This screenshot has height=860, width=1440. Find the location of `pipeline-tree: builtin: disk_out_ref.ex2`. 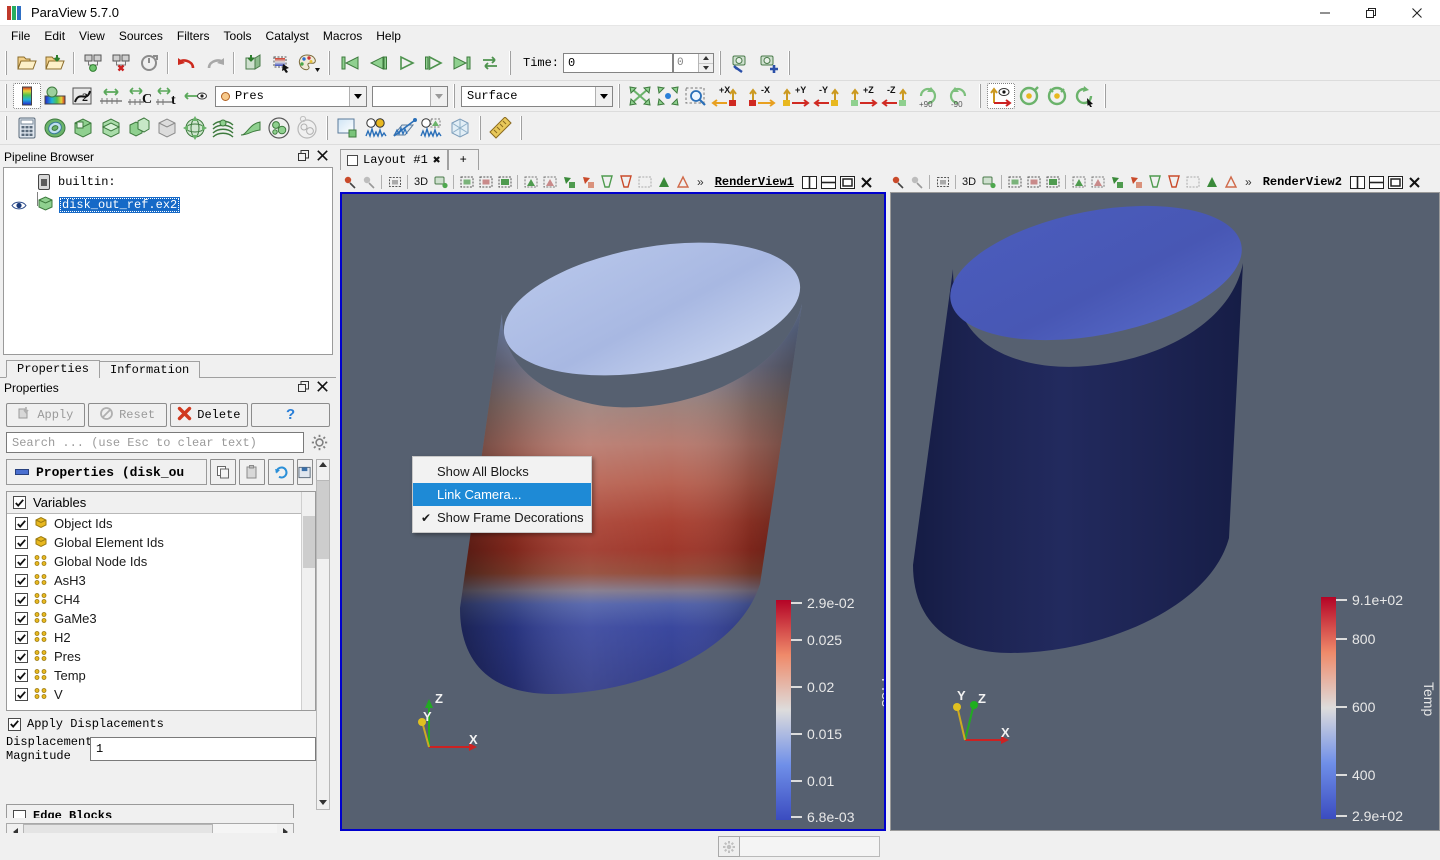

pipeline-tree: builtin: disk_out_ref.ex2 is located at coordinates (168, 261).